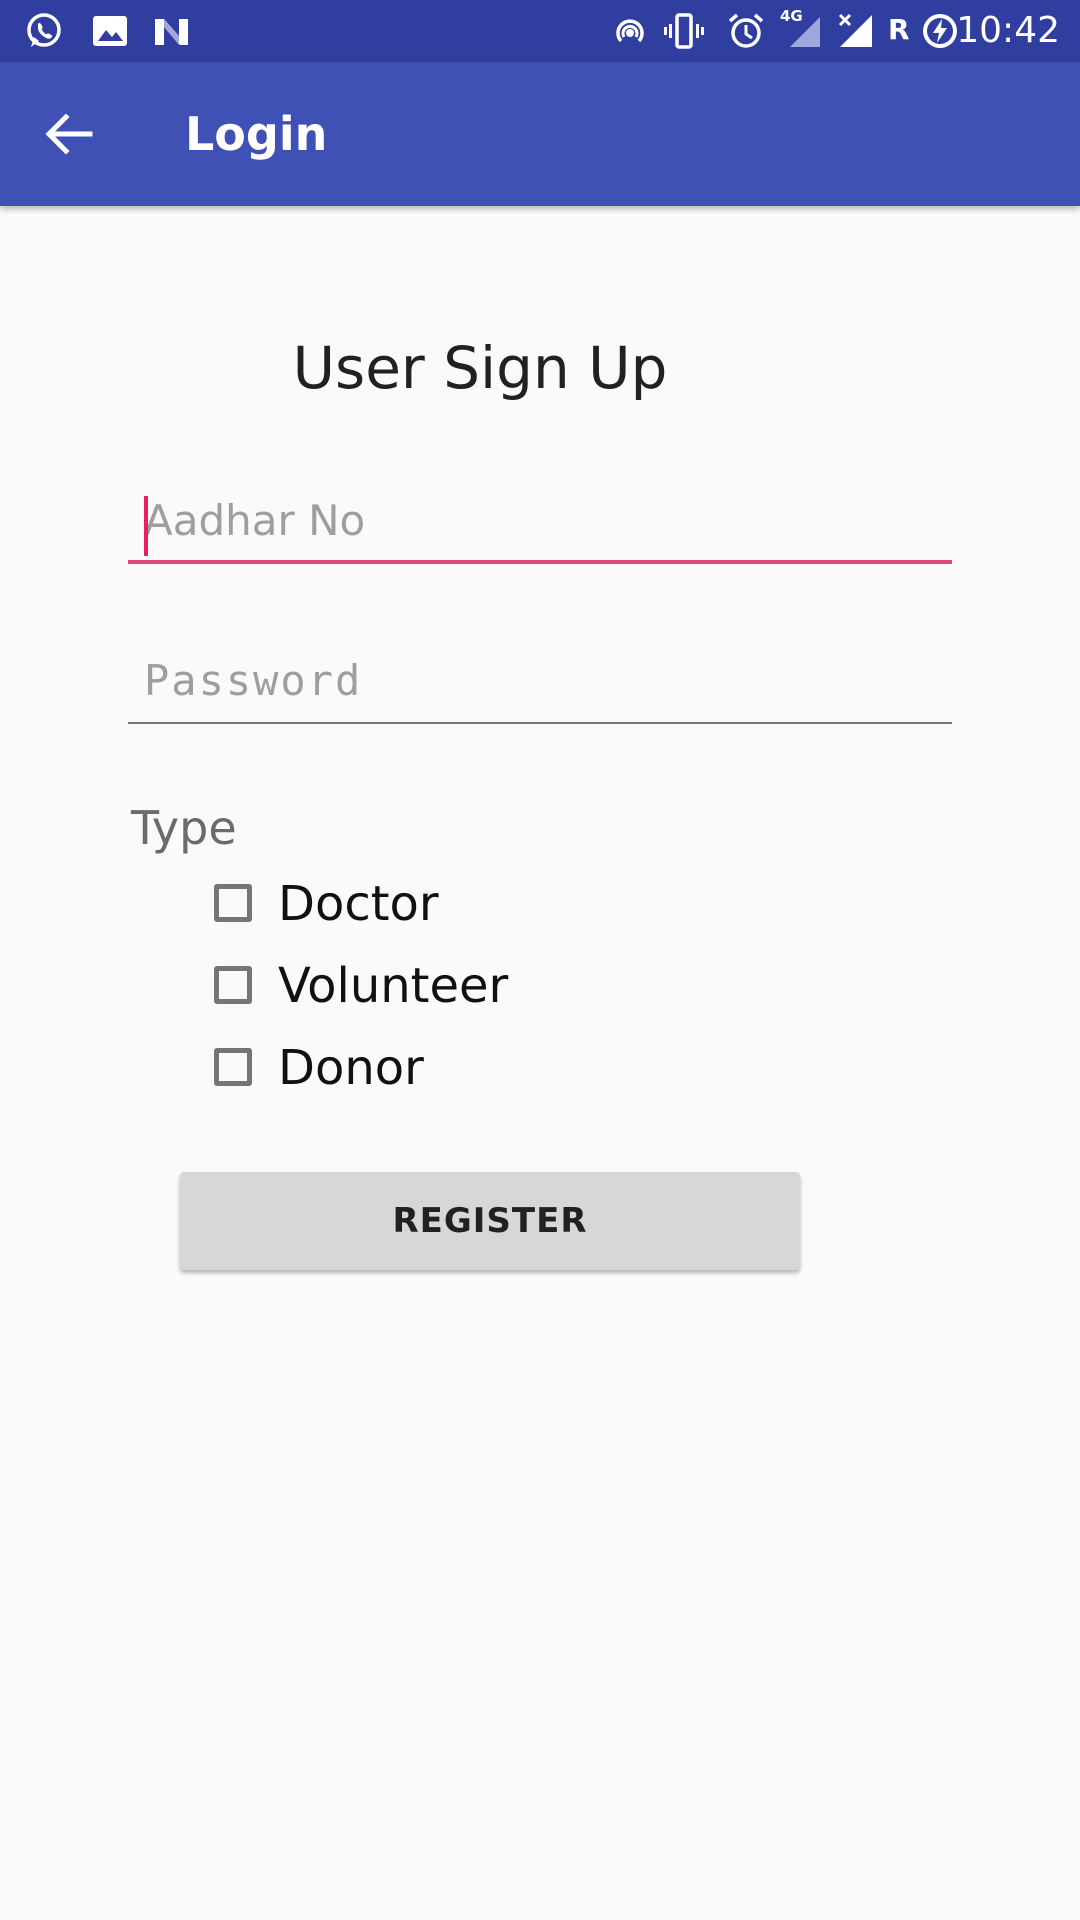  Describe the element at coordinates (540, 31) in the screenshot. I see `status-bar: 4G R 10:42` at that location.